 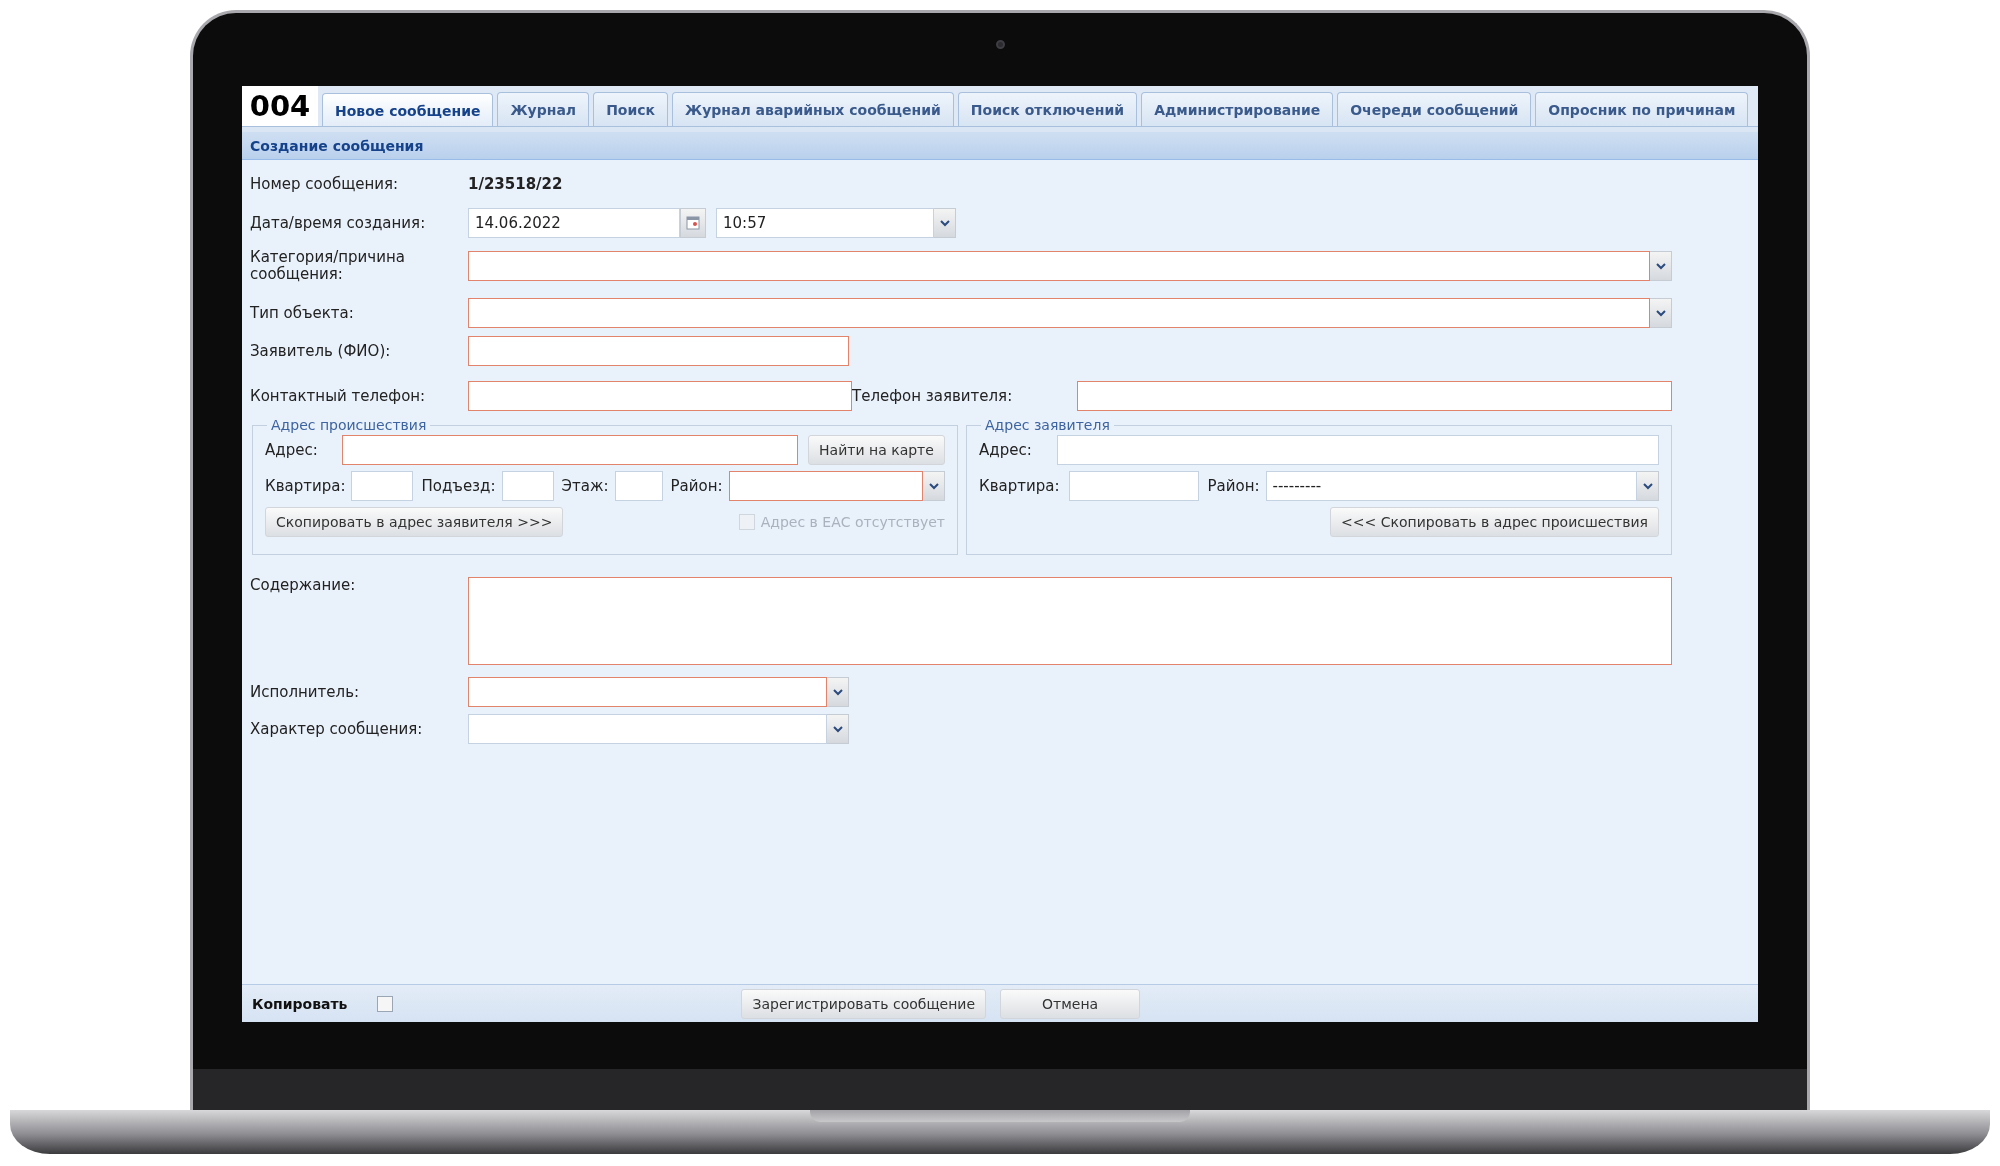 What do you see at coordinates (631, 109) in the screenshot?
I see `tab: Поиск` at bounding box center [631, 109].